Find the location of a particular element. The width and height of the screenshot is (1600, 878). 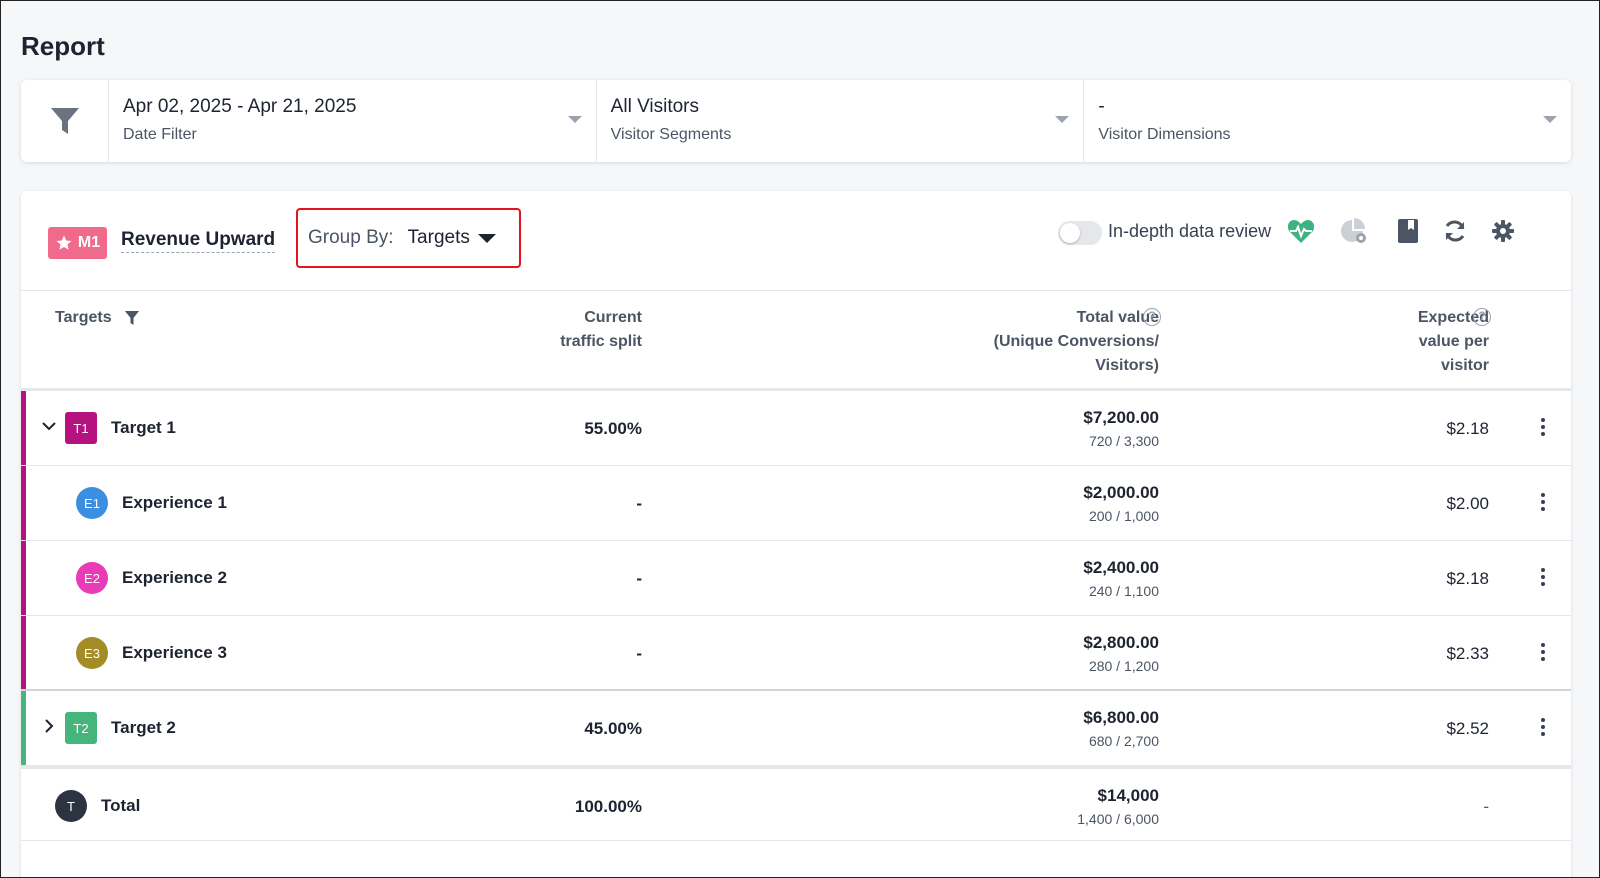

total-value-header-line2: (Unique Conversions/ is located at coordinates (1076, 341).